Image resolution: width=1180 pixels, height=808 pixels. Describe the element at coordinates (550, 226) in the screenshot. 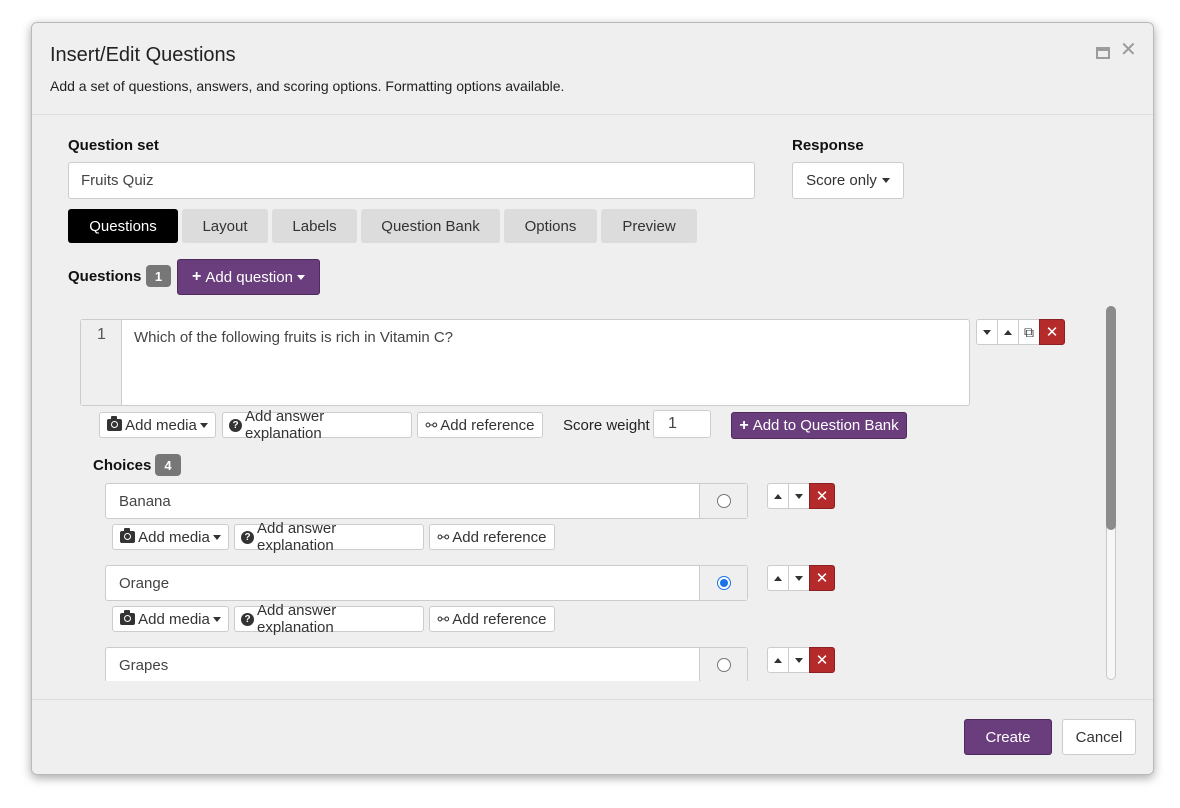

I see `tab-options: Options` at that location.